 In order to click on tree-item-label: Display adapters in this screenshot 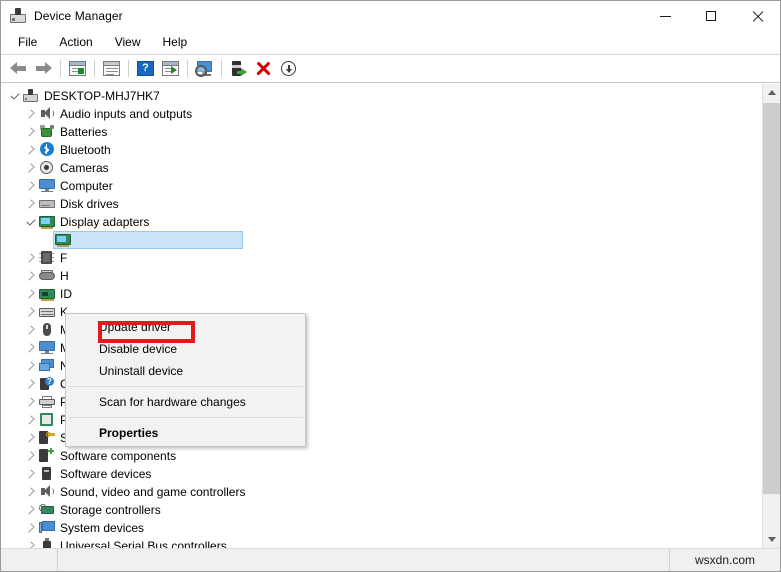, I will do `click(105, 222)`.